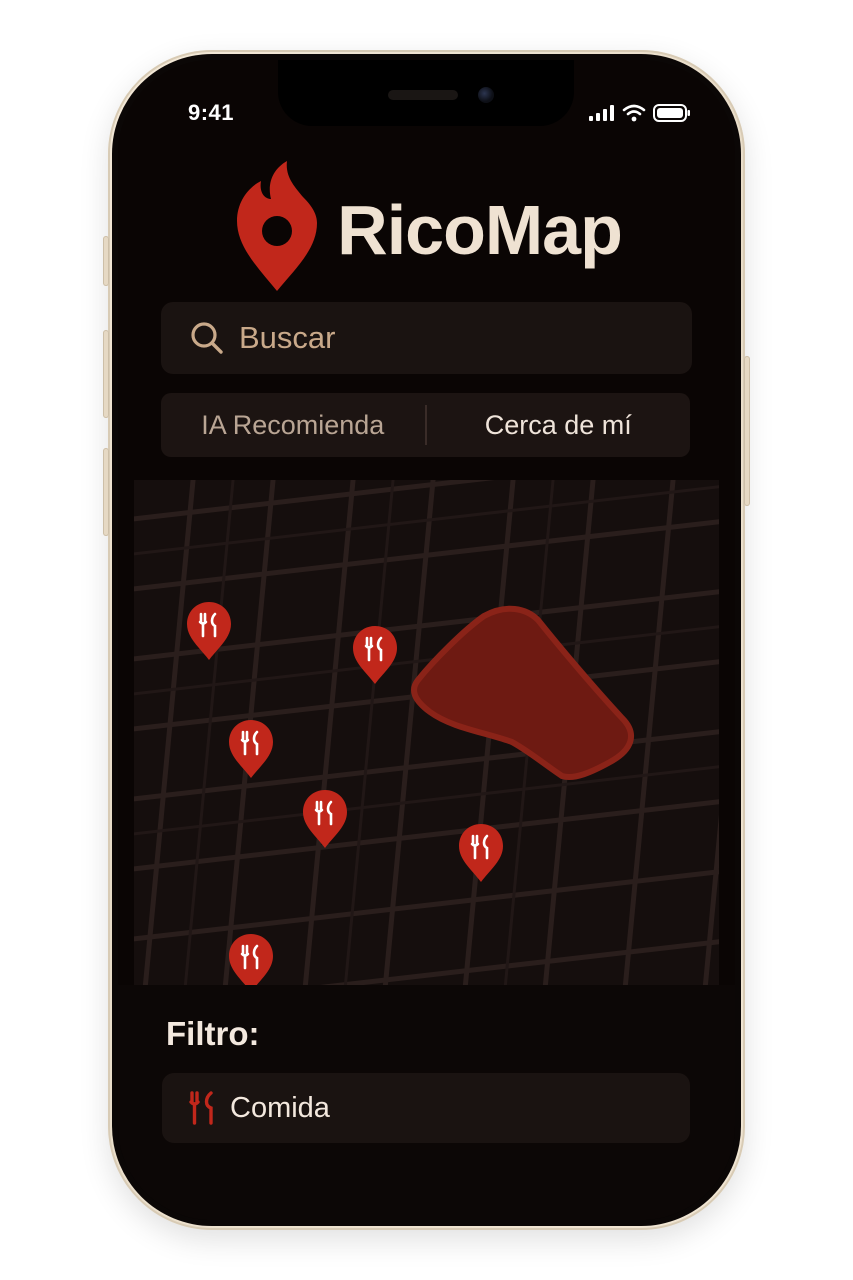 The height and width of the screenshot is (1280, 853). Describe the element at coordinates (634, 113) in the screenshot. I see `wifi-icon` at that location.